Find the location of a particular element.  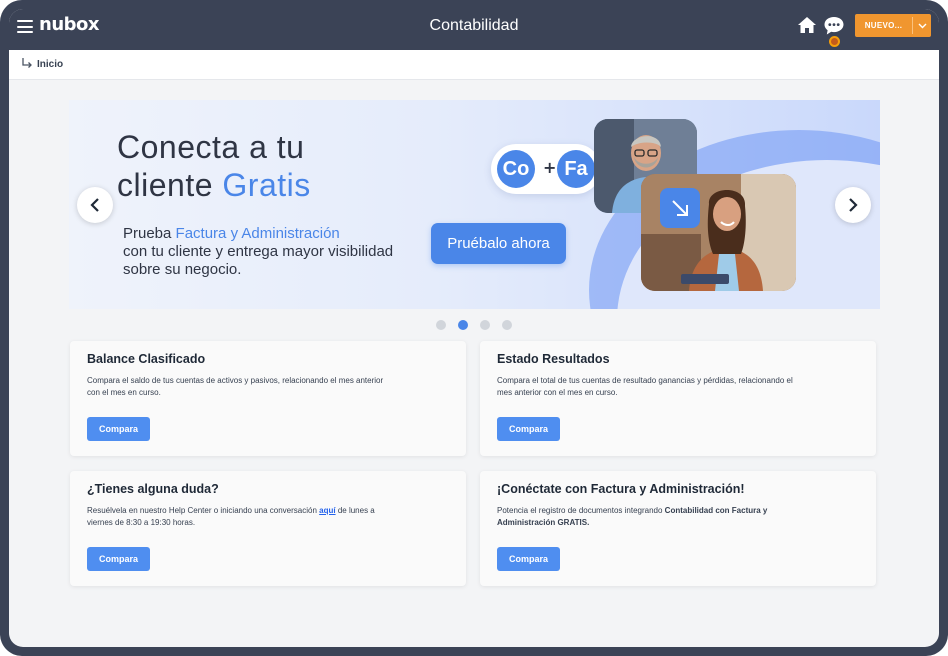

co-fa-pill: Co + Fa is located at coordinates (546, 169).